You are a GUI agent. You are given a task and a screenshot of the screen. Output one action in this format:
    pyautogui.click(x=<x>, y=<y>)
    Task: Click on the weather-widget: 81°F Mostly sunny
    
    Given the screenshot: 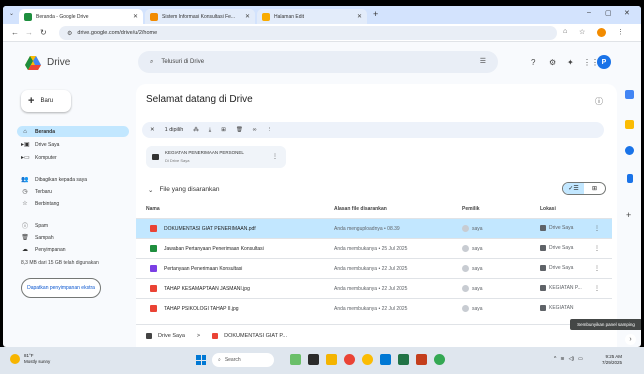 What is the action you would take?
    pyautogui.click(x=30, y=358)
    